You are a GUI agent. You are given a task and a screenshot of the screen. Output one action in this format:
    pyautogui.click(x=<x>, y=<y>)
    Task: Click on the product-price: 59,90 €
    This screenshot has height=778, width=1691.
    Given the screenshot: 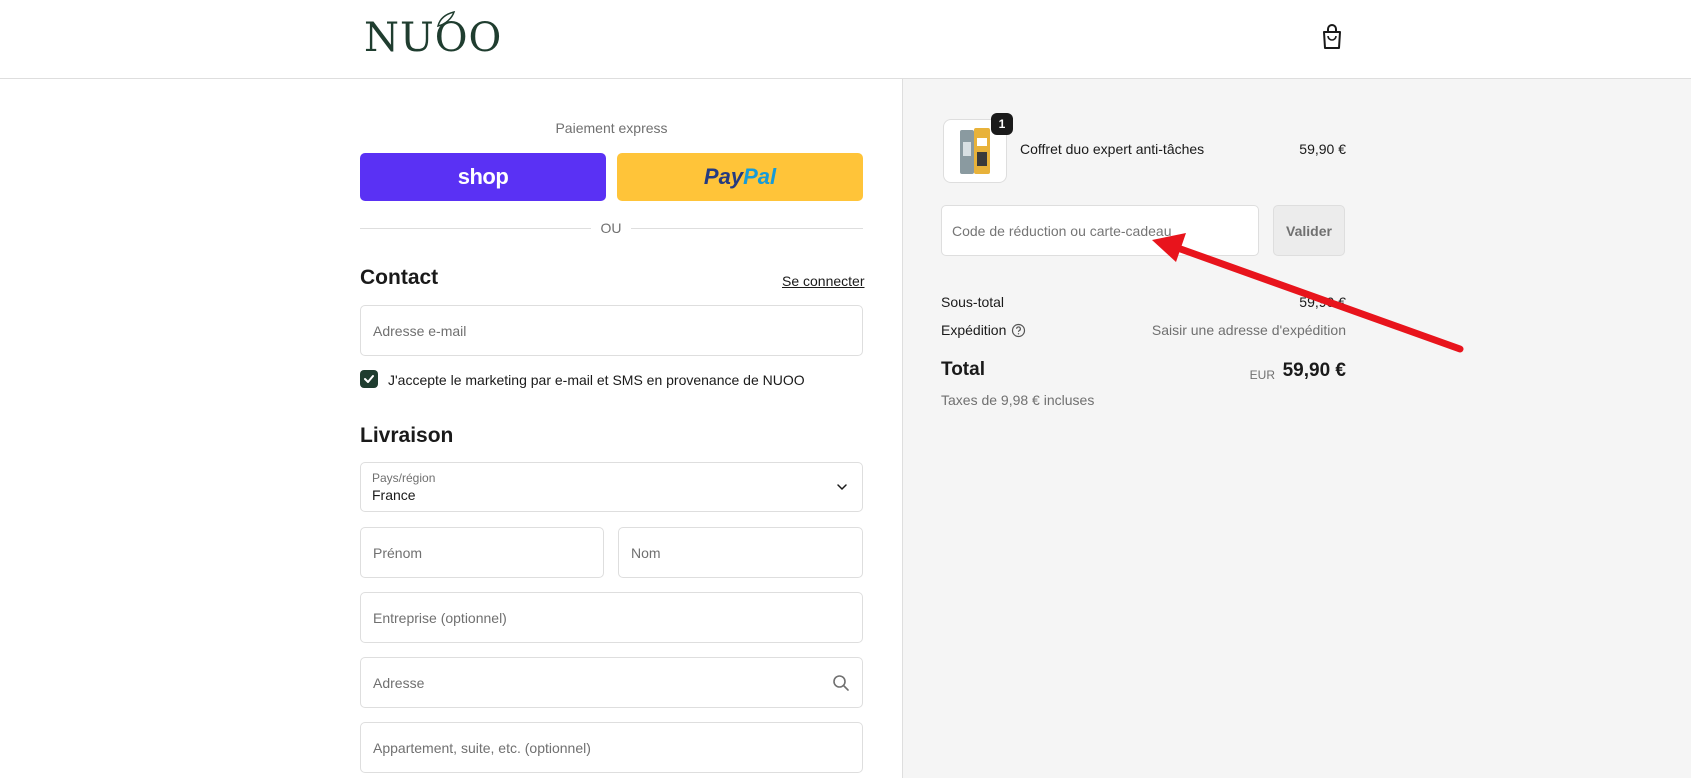 What is the action you would take?
    pyautogui.click(x=1322, y=149)
    